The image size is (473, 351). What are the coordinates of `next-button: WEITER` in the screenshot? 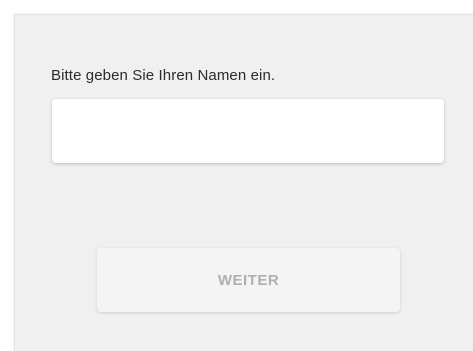 It's located at (248, 280).